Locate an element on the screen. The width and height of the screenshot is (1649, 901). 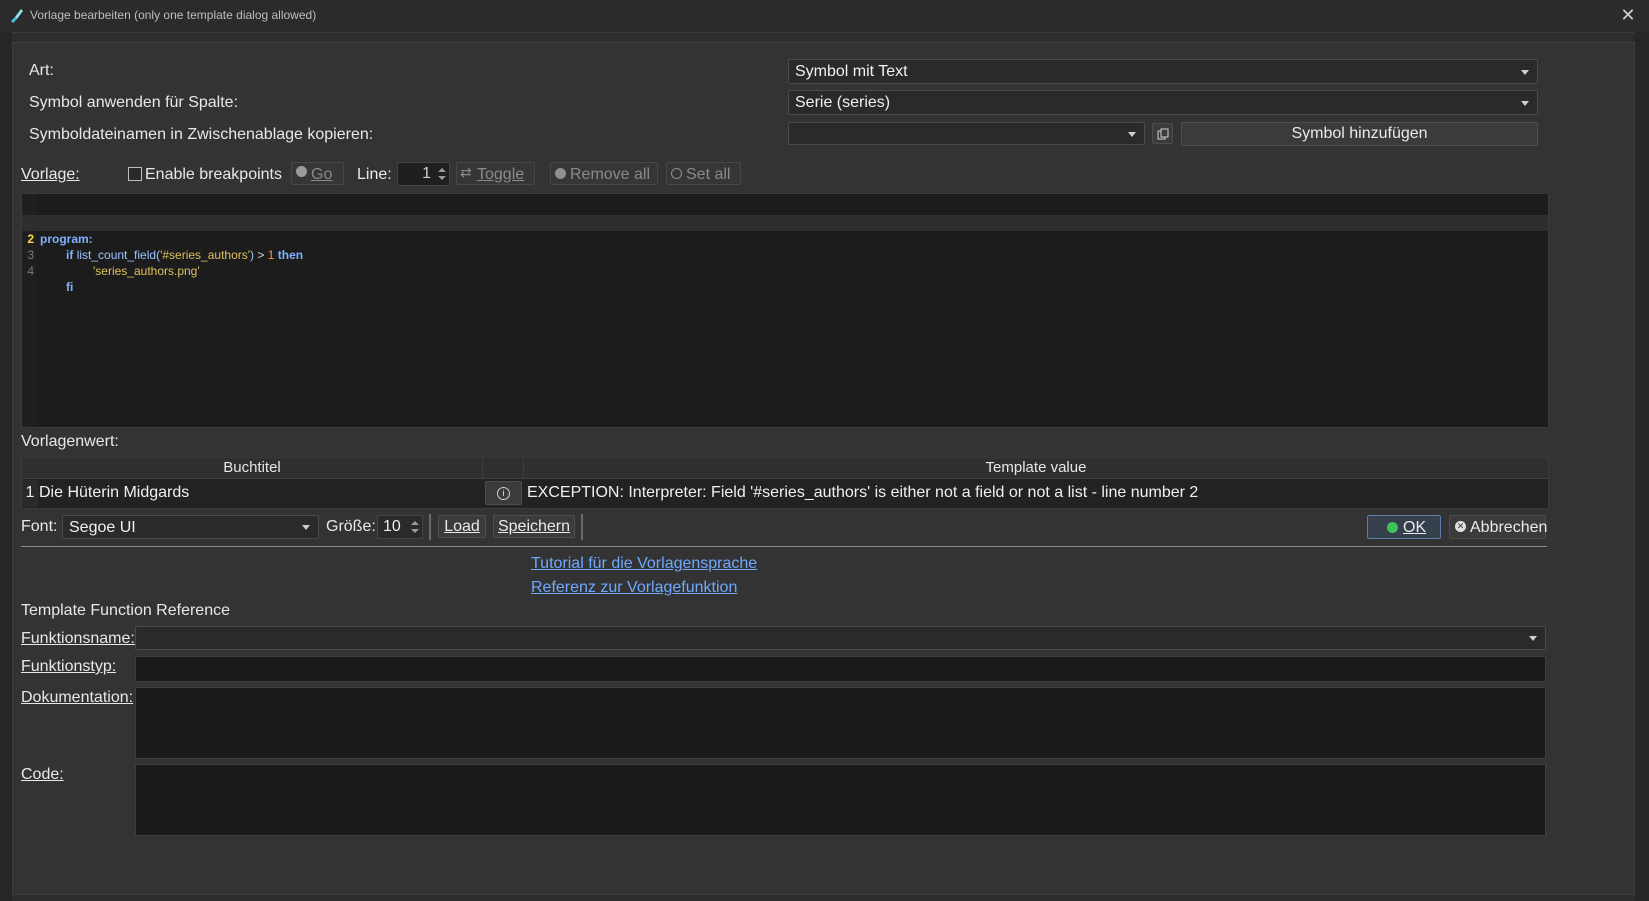
reference-heading: Template Function Reference is located at coordinates (125, 610).